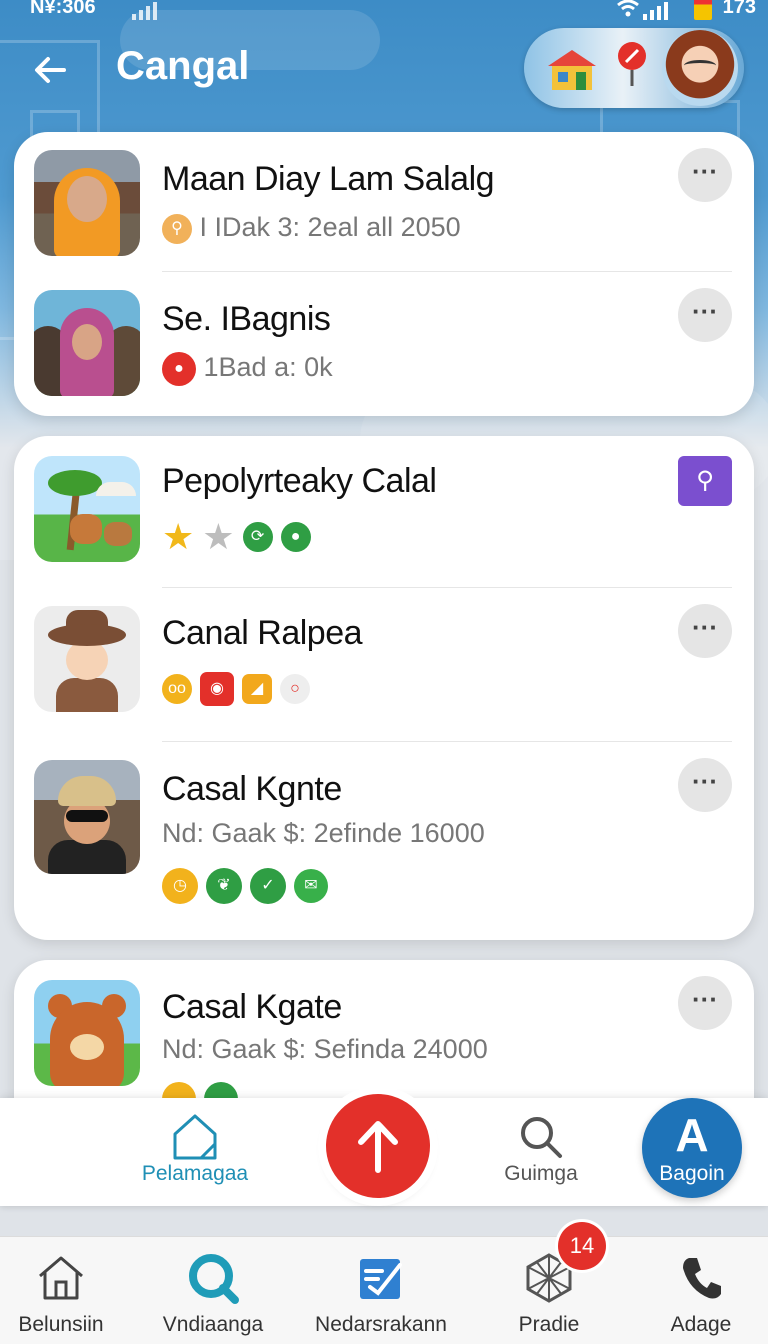 Image resolution: width=768 pixels, height=1344 pixels. What do you see at coordinates (247, 369) in the screenshot?
I see `channel-subtitle: ● 1Bad a: 0k` at bounding box center [247, 369].